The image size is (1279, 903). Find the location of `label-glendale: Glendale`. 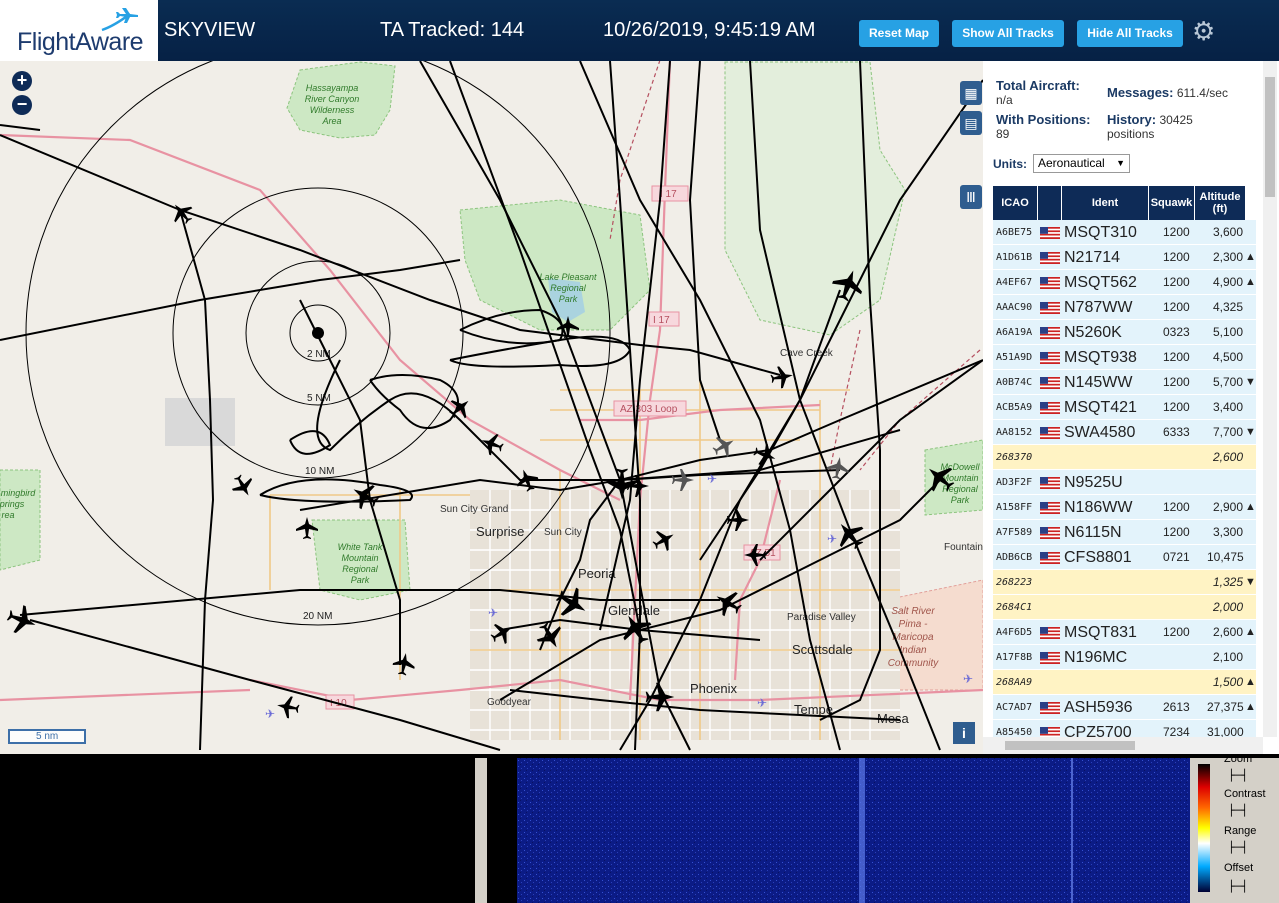

label-glendale: Glendale is located at coordinates (634, 610).